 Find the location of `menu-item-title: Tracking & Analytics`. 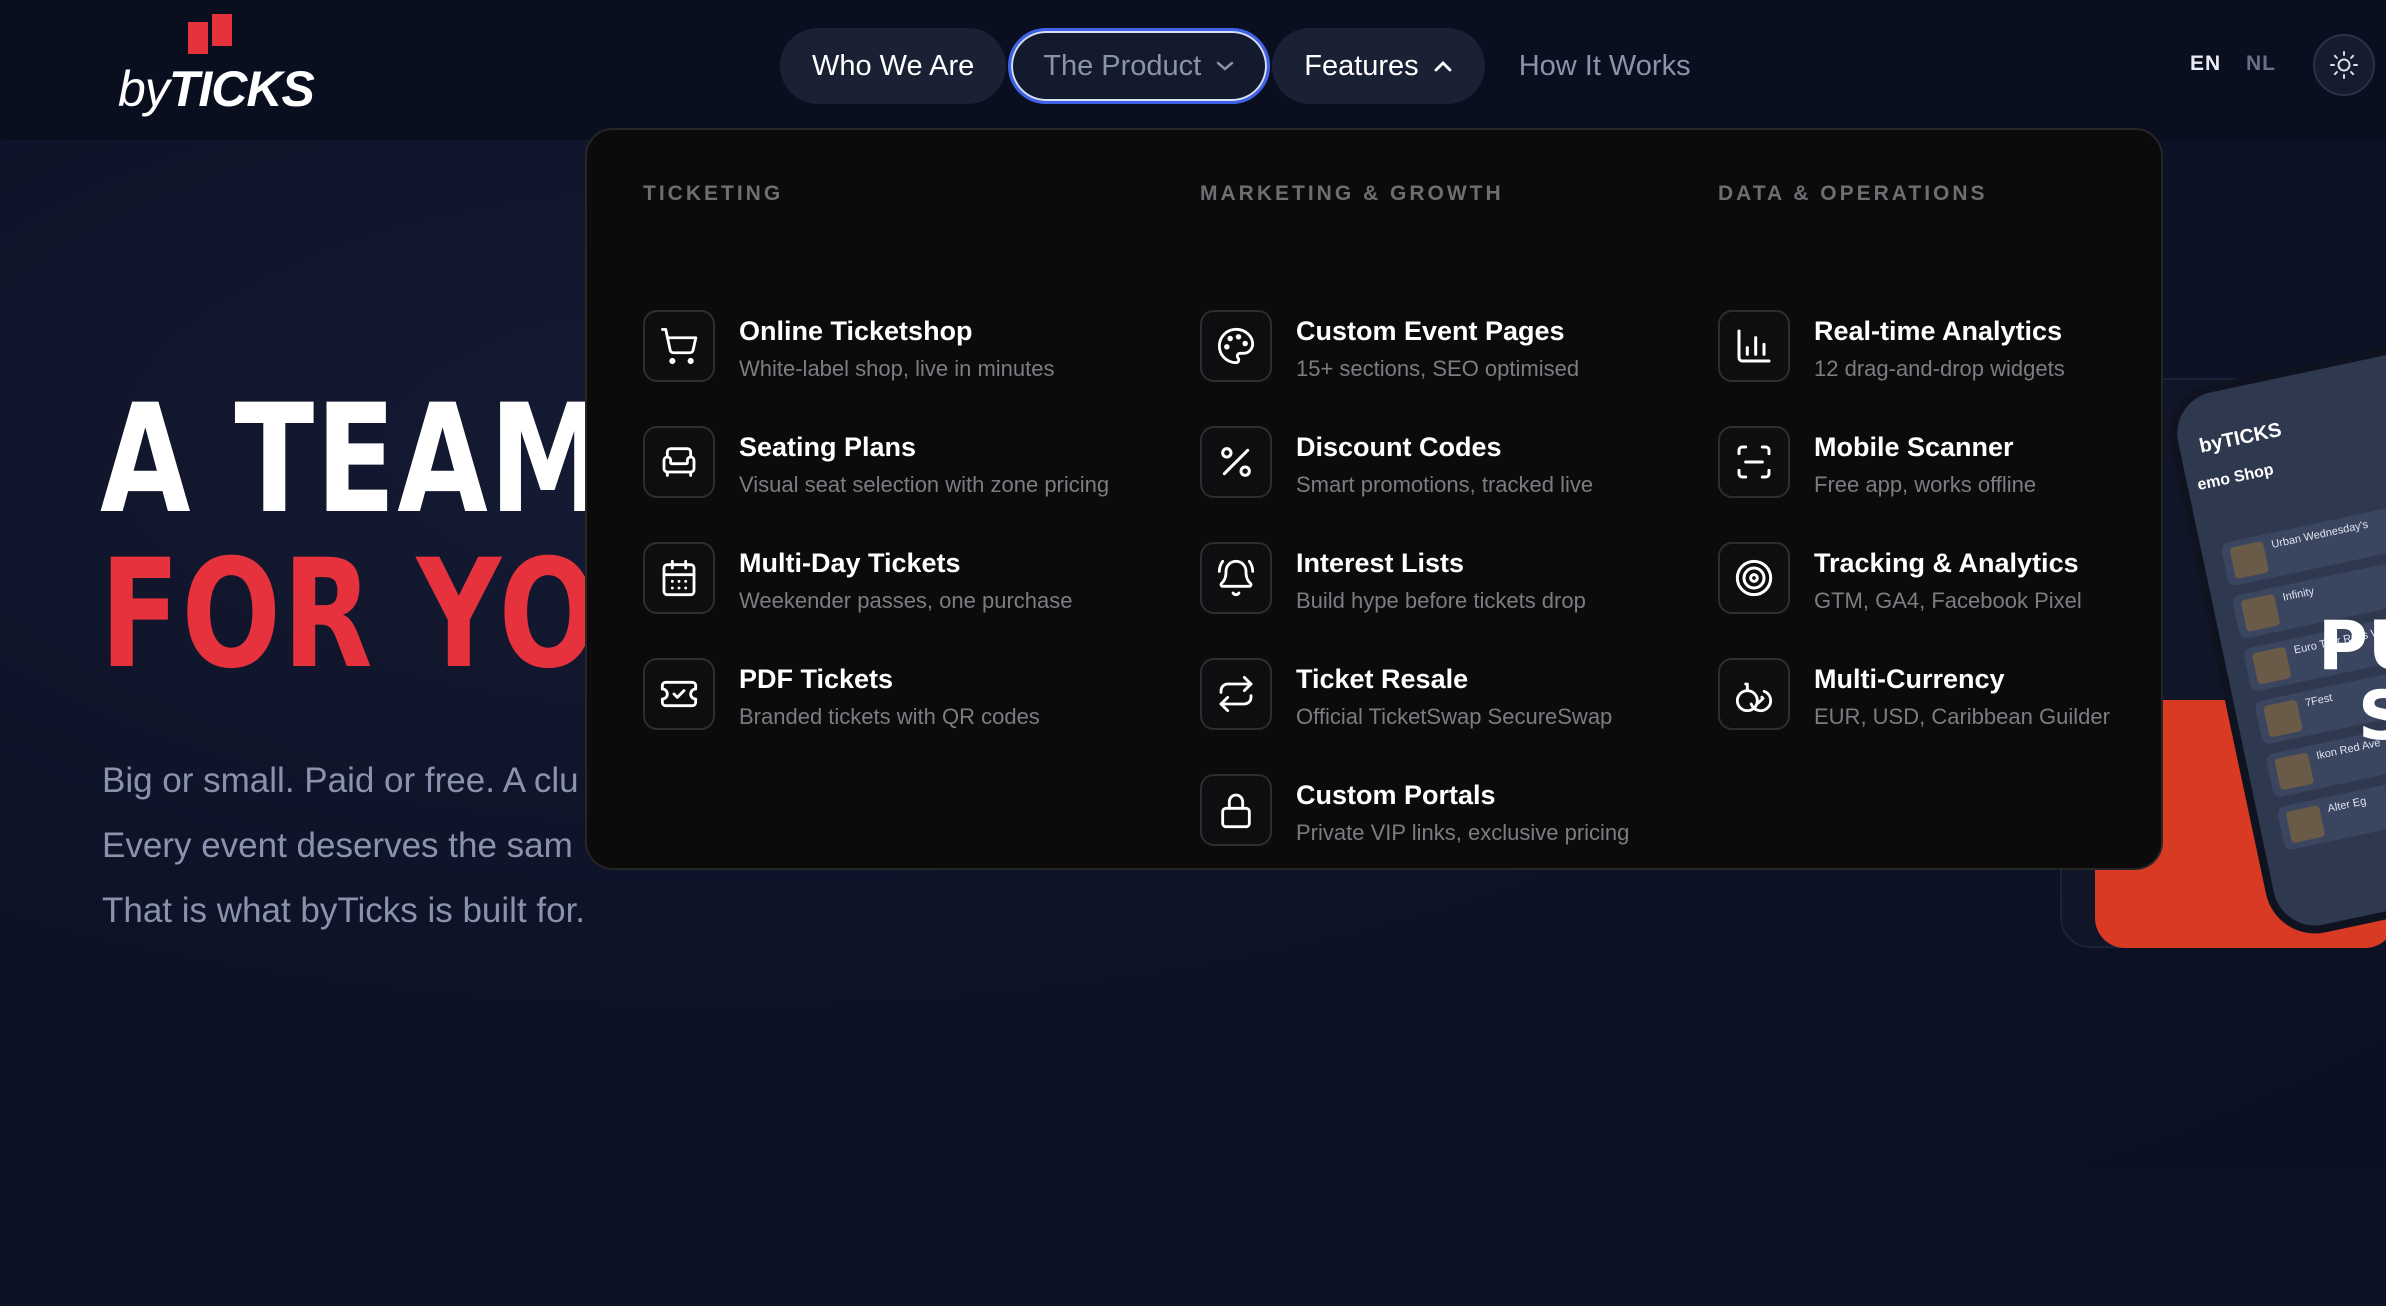

menu-item-title: Tracking & Analytics is located at coordinates (1946, 563).